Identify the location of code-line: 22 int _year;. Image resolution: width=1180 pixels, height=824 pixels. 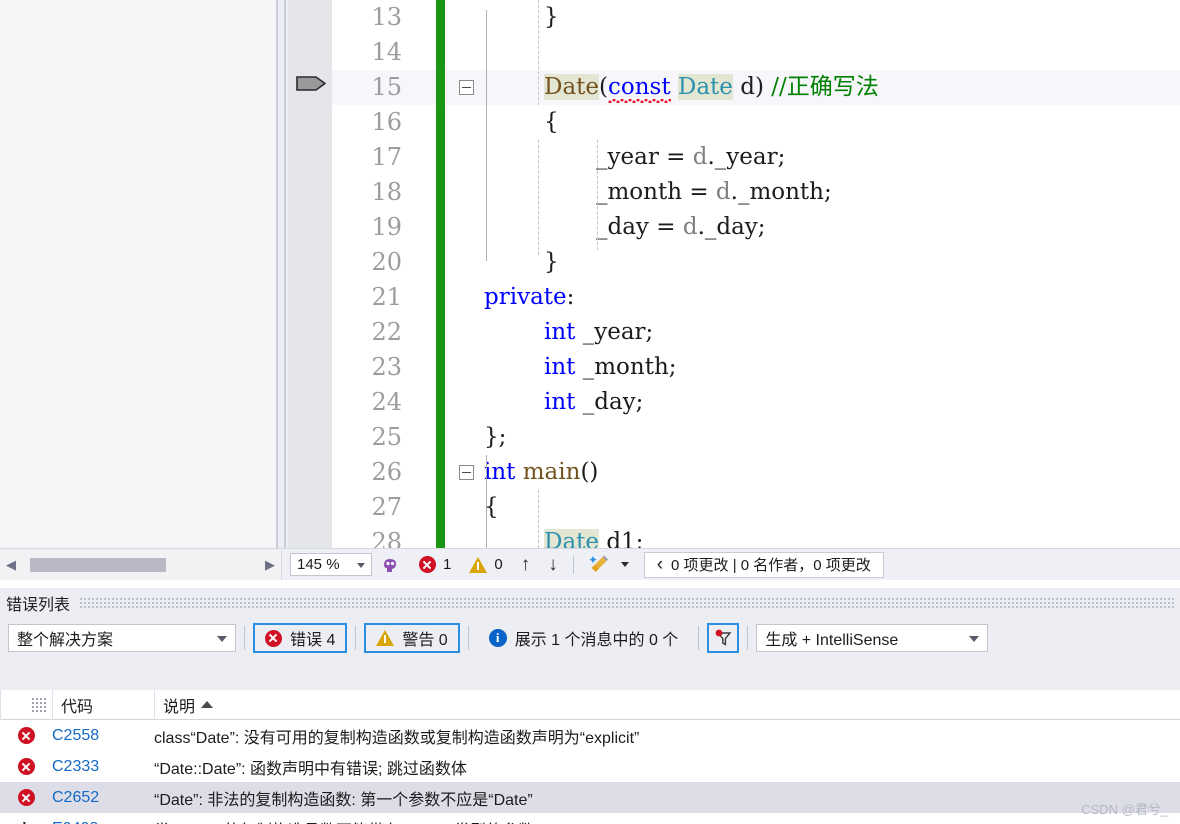
(756, 332).